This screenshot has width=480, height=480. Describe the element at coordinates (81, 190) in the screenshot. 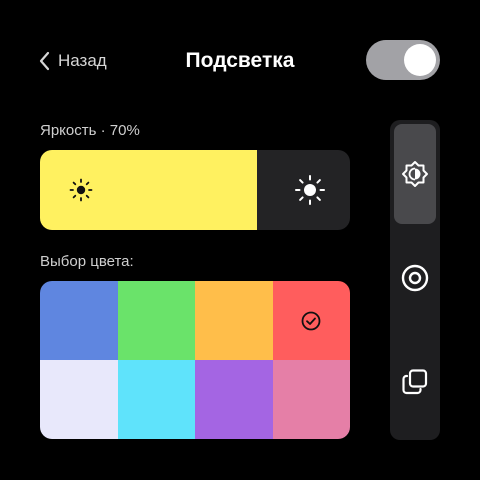

I see `brightness-low-icon` at that location.